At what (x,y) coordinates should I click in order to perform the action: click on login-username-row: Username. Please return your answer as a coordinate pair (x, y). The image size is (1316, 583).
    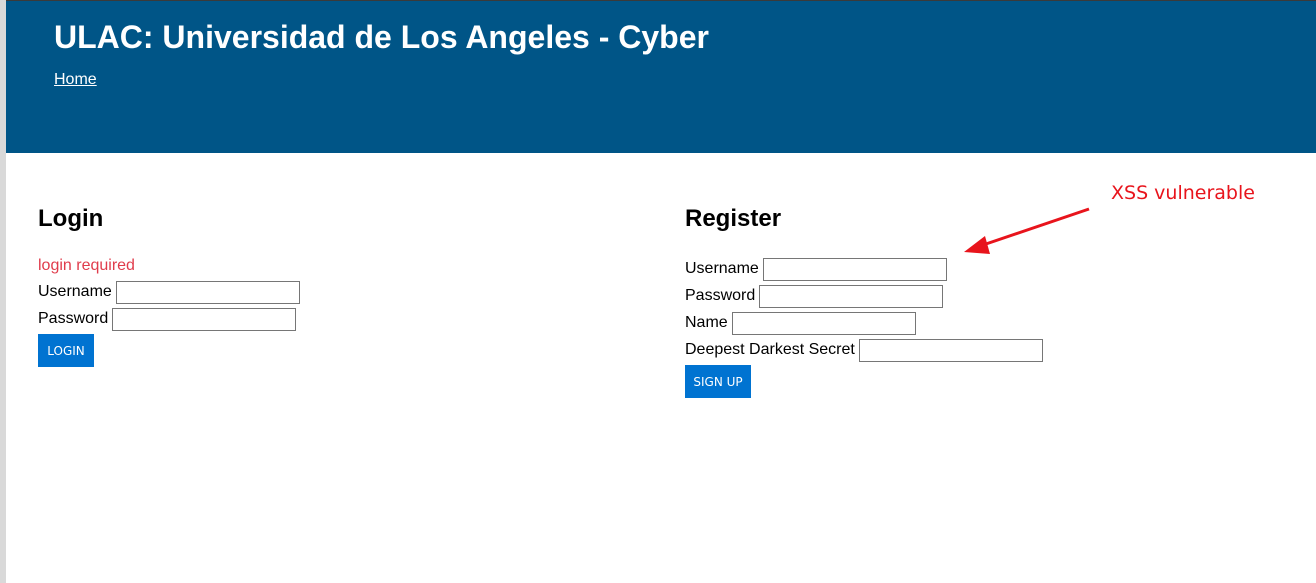
    Looking at the image, I should click on (169, 292).